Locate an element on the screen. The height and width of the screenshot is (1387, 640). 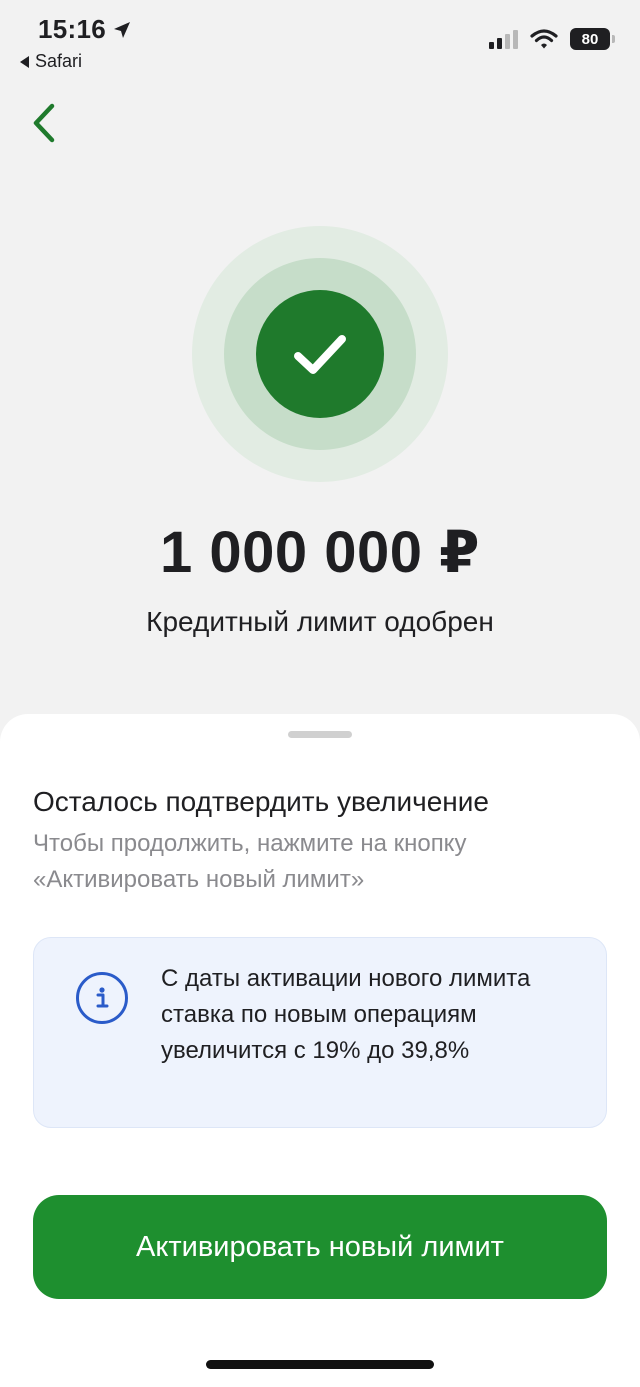
check-icon is located at coordinates (320, 354).